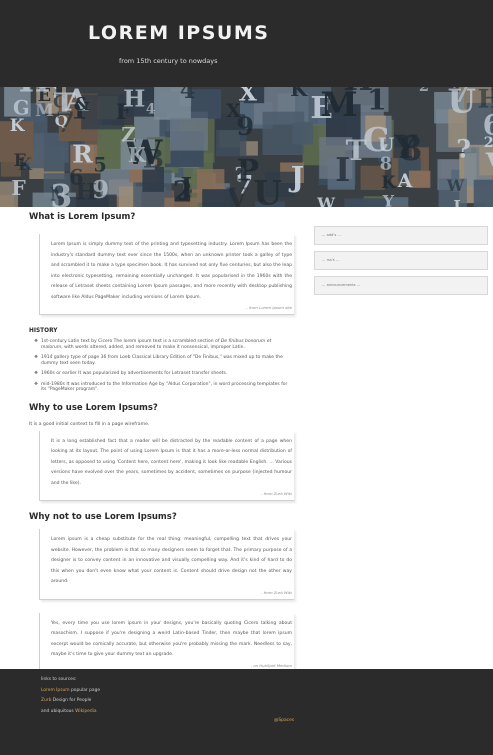  Describe the element at coordinates (82, 154) in the screenshot. I see `svg-text: R` at that location.